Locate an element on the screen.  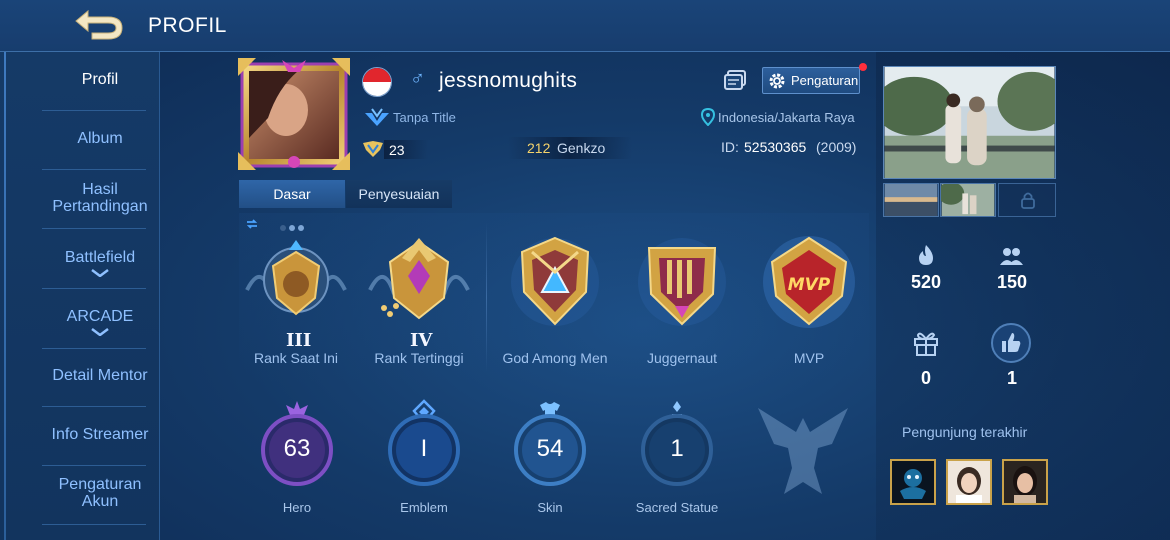
level-icon is located at coordinates (373, 149).